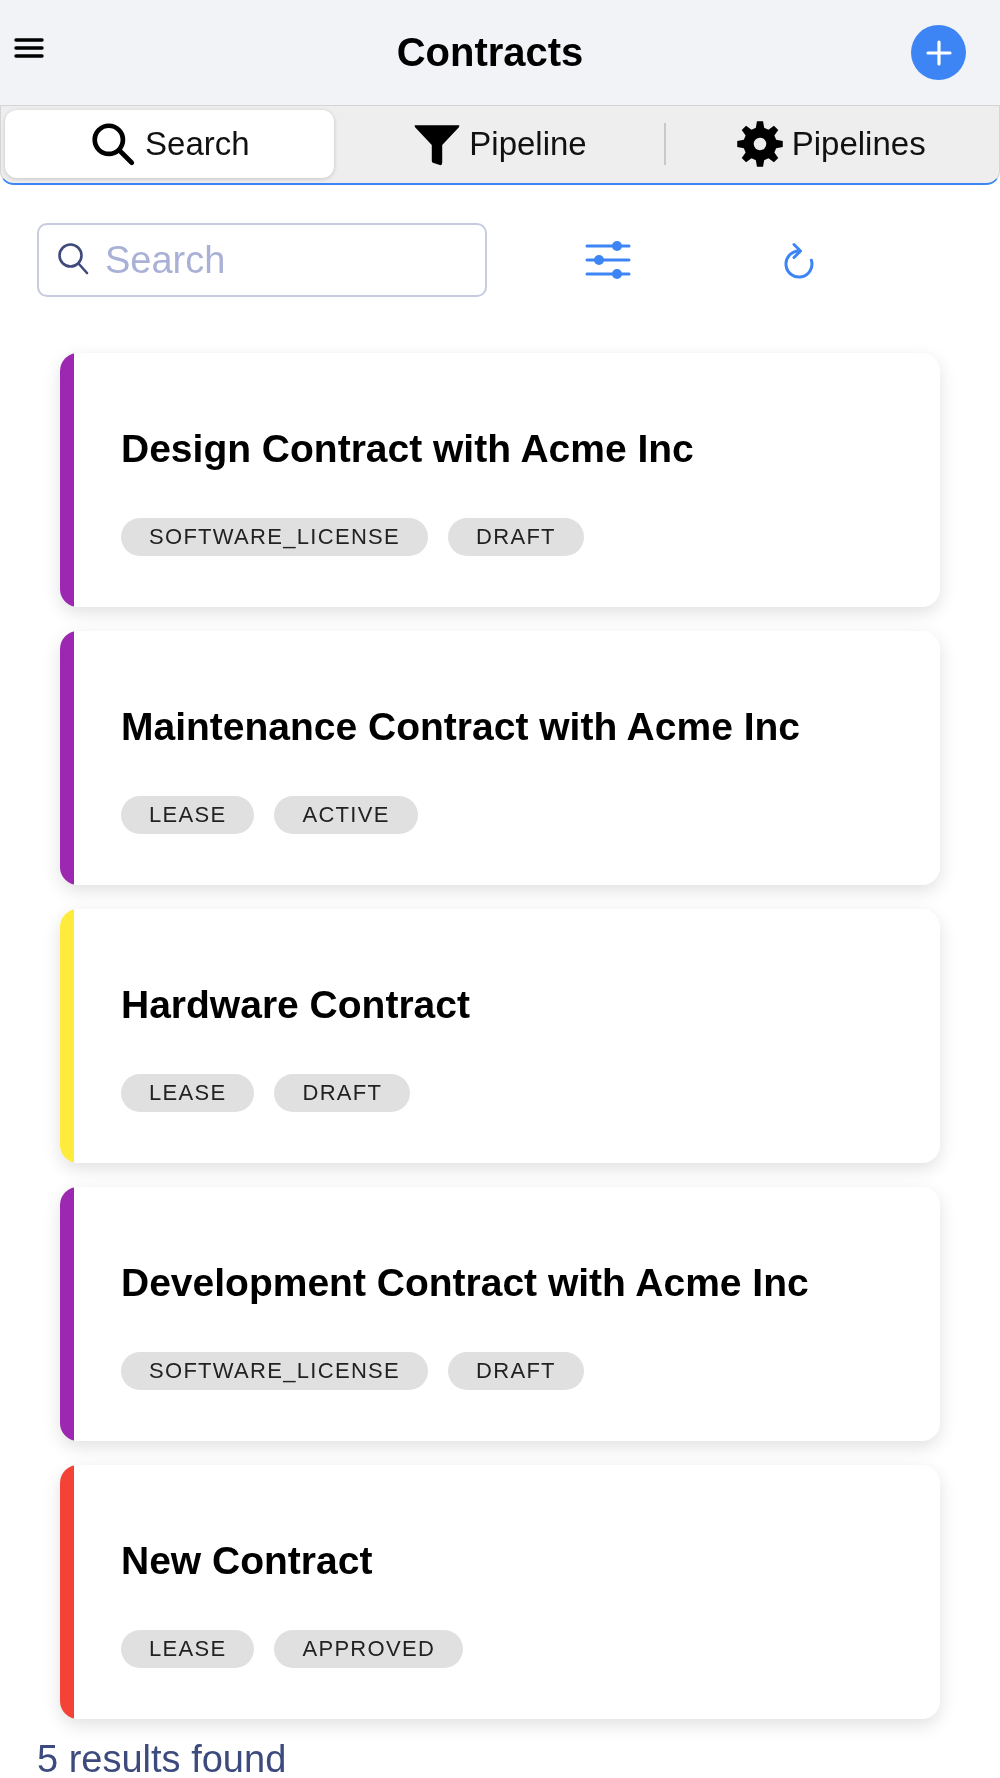 The image size is (1000, 1778). What do you see at coordinates (369, 1649) in the screenshot?
I see `status-tag: APPROVED` at bounding box center [369, 1649].